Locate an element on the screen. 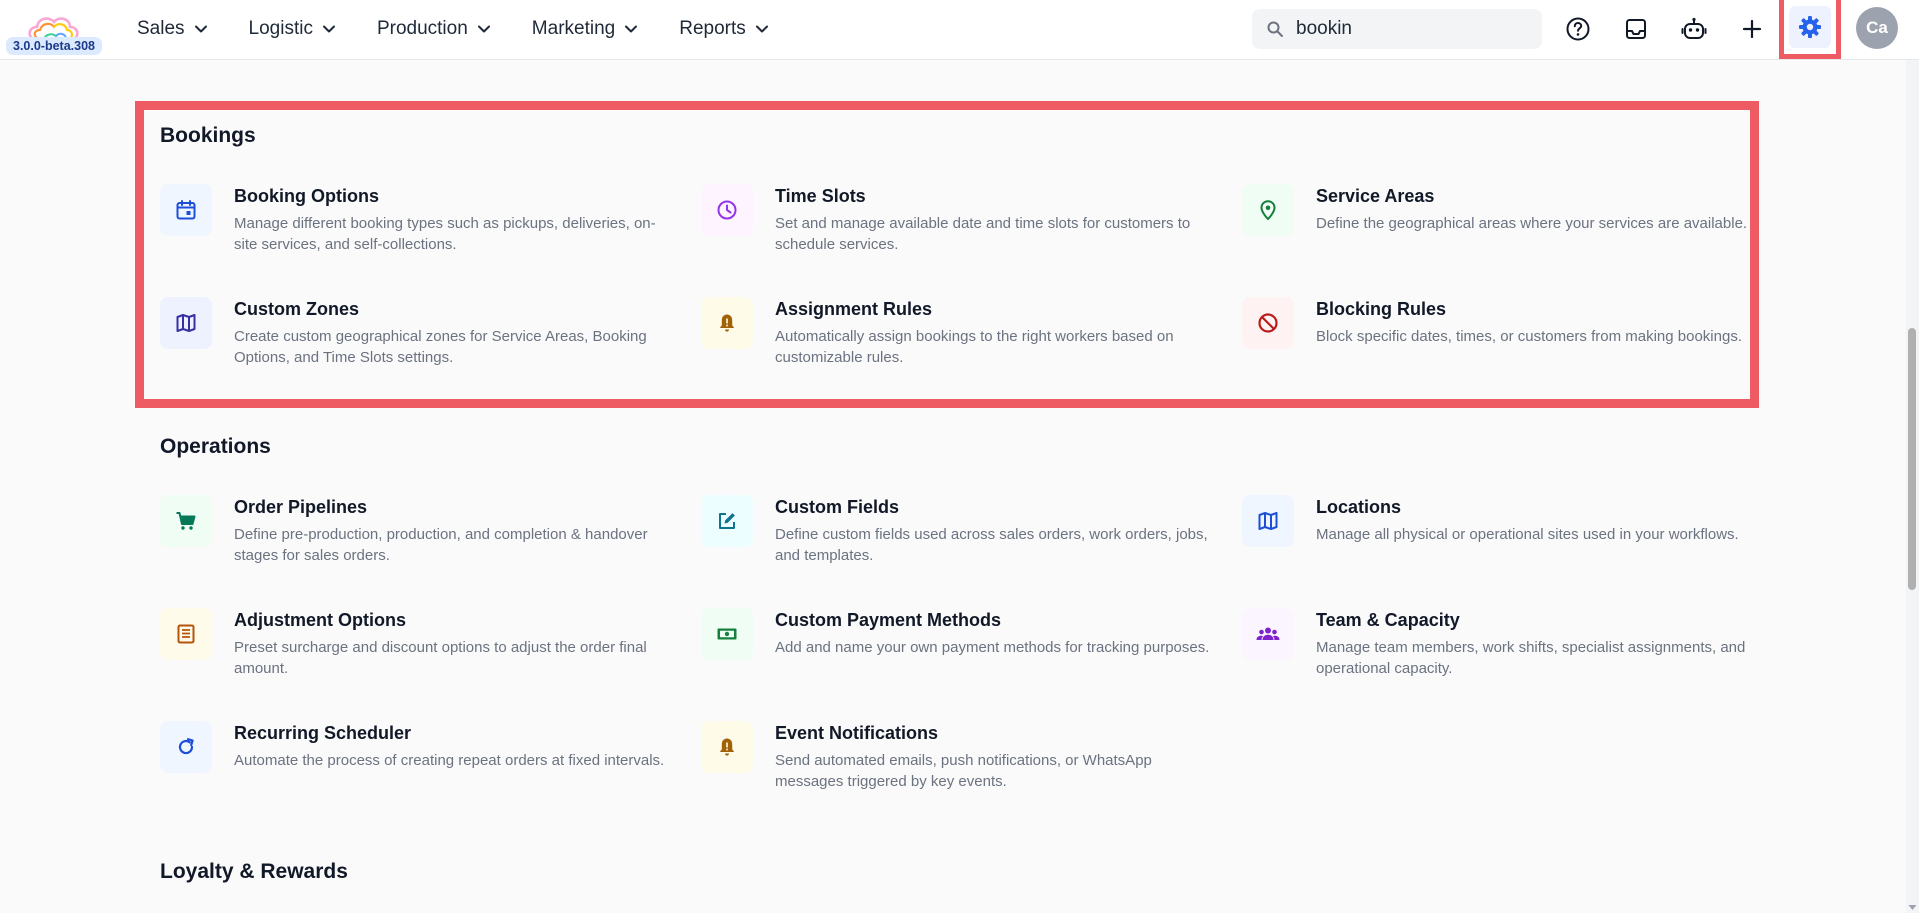 This screenshot has height=913, width=1919. refresh-icon is located at coordinates (186, 747).